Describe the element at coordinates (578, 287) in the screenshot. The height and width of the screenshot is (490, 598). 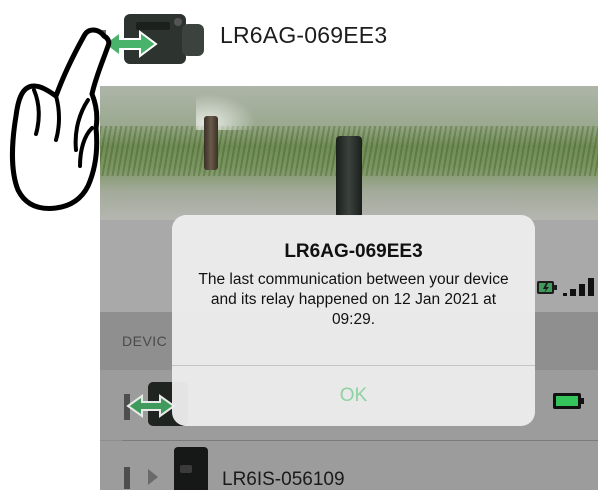
I see `signal-strength-icon` at that location.